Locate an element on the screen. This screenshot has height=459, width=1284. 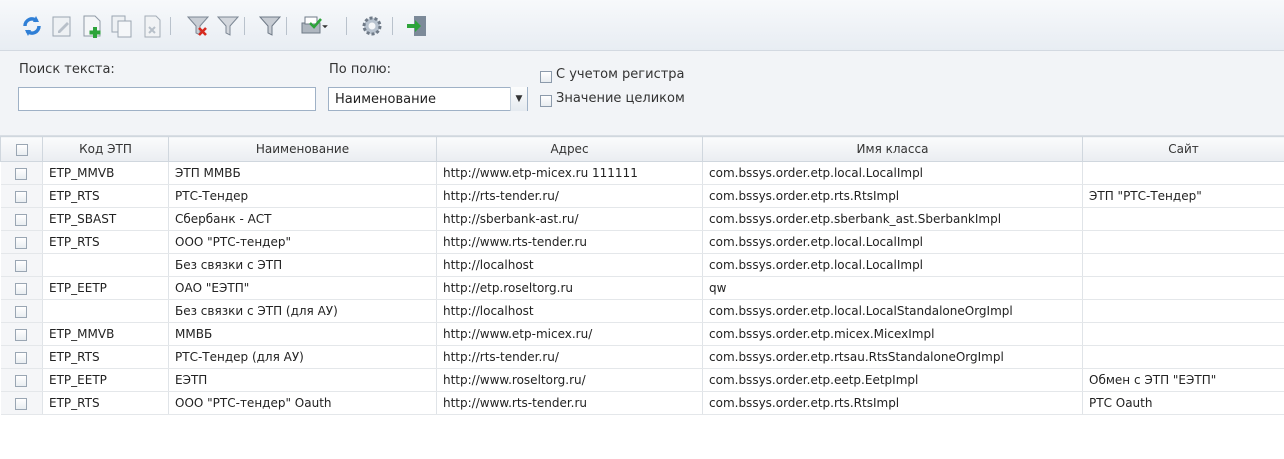
table-cell: http://www.roseltorg.ru/ is located at coordinates (569, 380).